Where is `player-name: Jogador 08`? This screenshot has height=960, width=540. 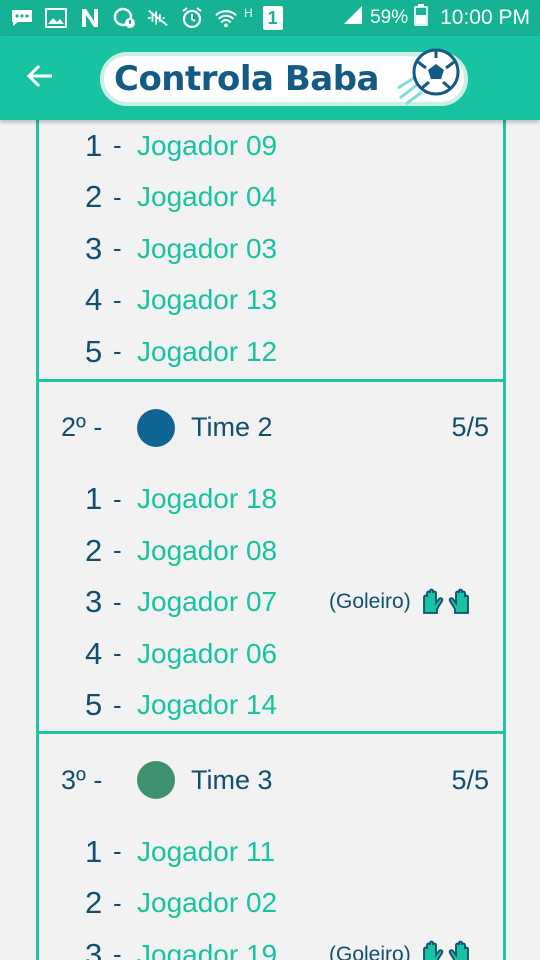
player-name: Jogador 08 is located at coordinates (207, 550).